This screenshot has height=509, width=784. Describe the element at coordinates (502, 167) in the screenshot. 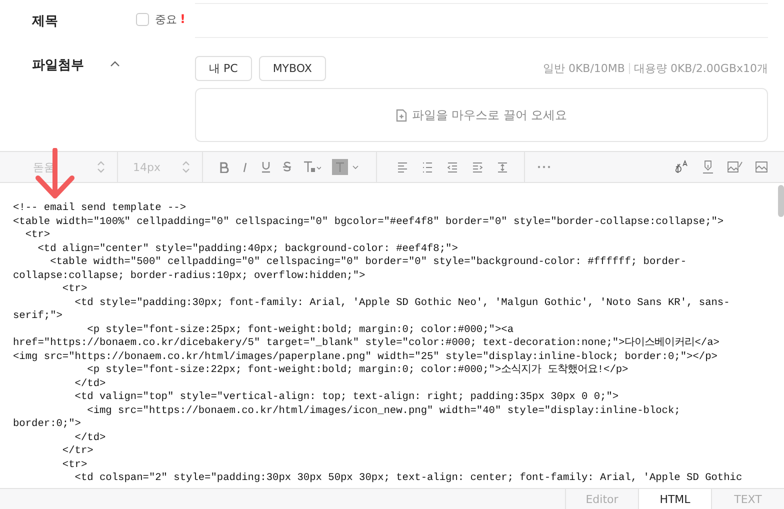

I see `line-height-icon` at that location.